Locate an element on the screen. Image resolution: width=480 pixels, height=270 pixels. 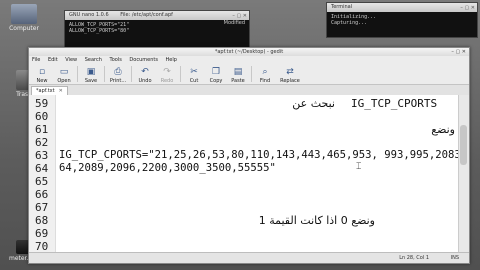
scrollbar-thumb is located at coordinates (463, 145).